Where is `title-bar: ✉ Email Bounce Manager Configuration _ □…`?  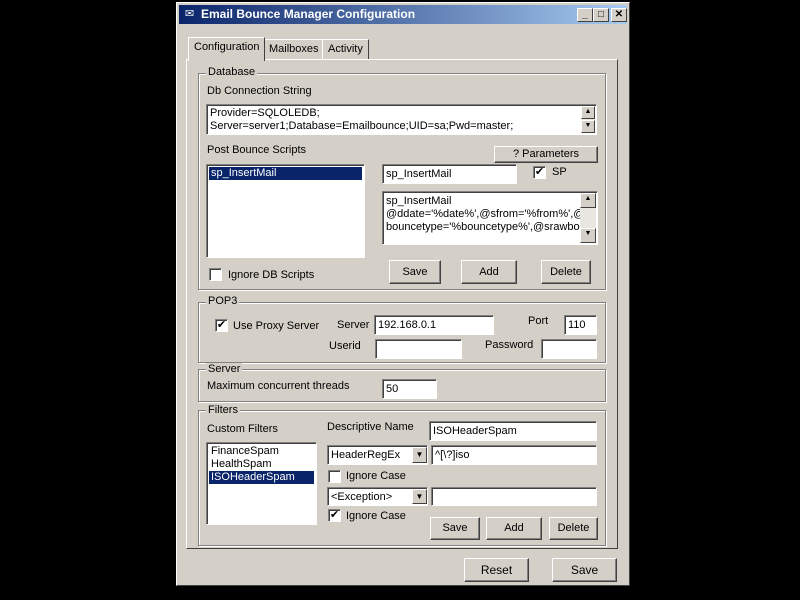
title-bar: ✉ Email Bounce Manager Configuration _ □… is located at coordinates (403, 14).